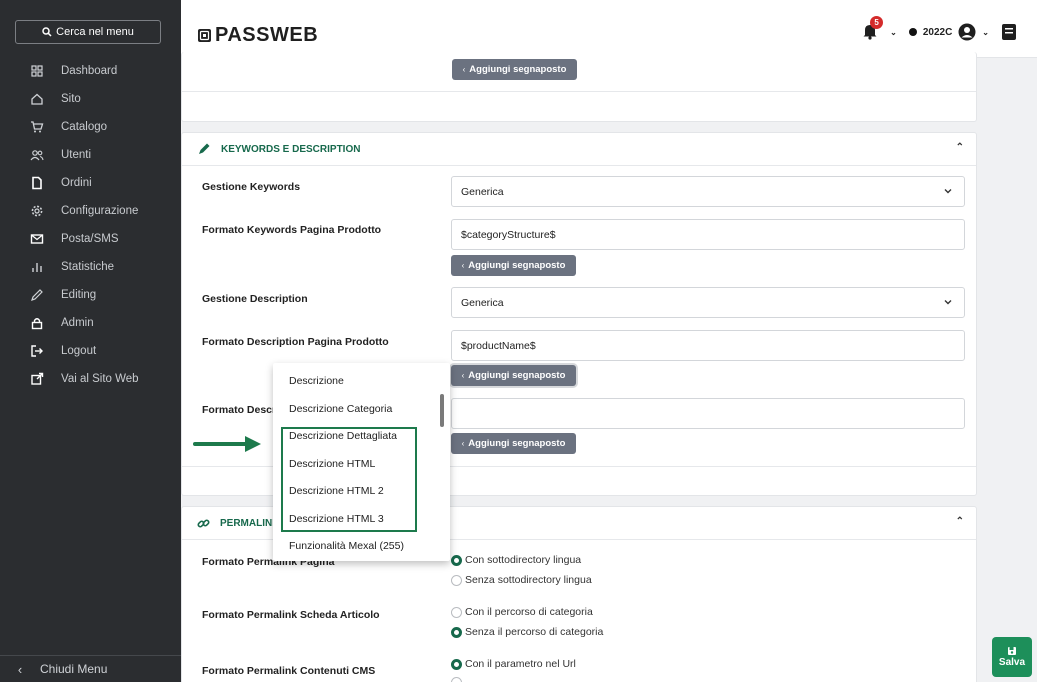  Describe the element at coordinates (90, 99) in the screenshot. I see `sidebar-item-sito: Sito` at that location.